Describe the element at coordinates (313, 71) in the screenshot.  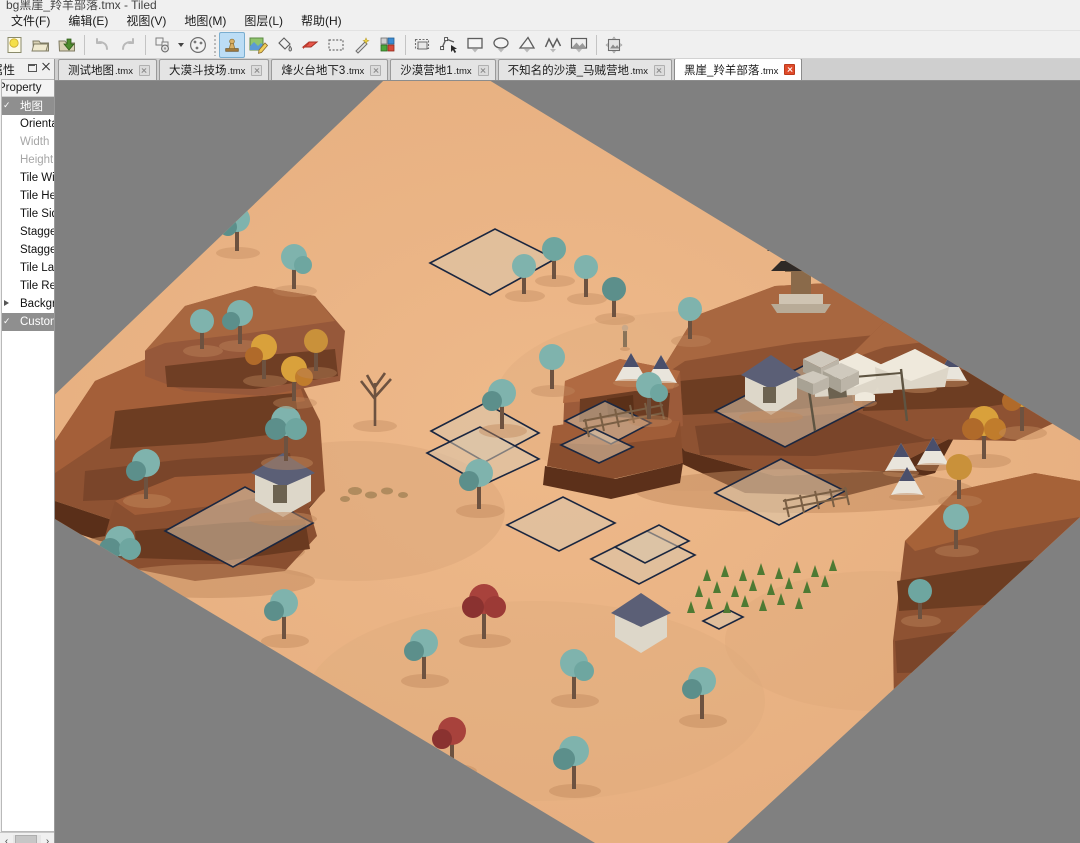
I see `tab-title: 烽火台地下3` at that location.